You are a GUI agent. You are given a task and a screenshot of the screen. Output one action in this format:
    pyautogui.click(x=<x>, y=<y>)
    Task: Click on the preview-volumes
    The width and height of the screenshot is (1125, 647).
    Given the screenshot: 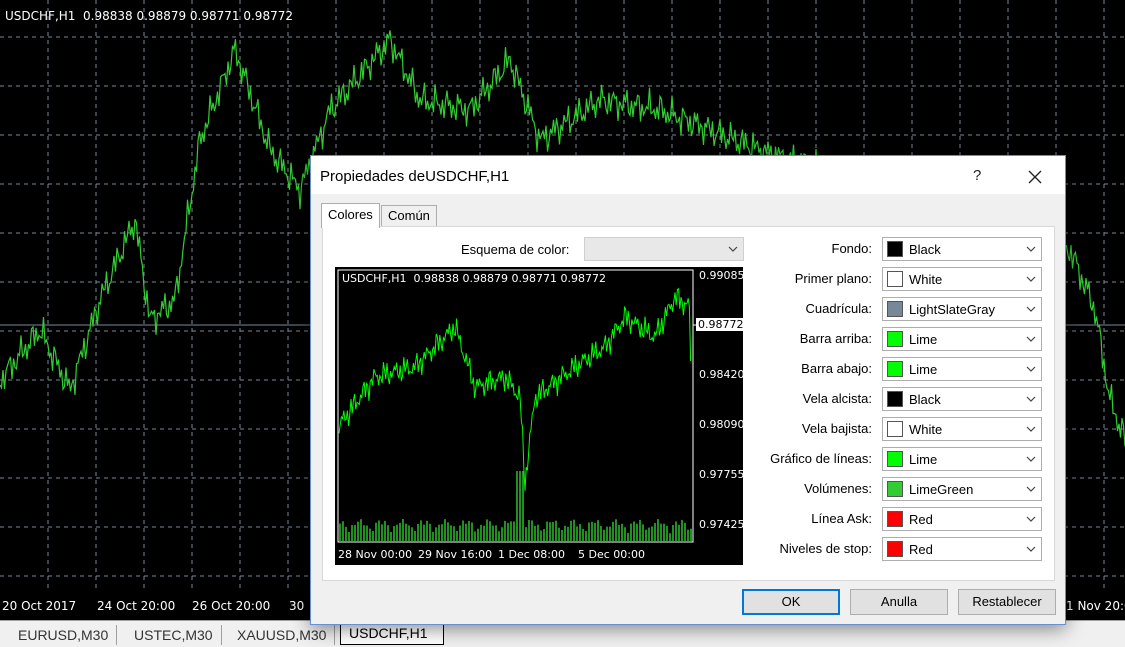 What is the action you would take?
    pyautogui.click(x=515, y=506)
    